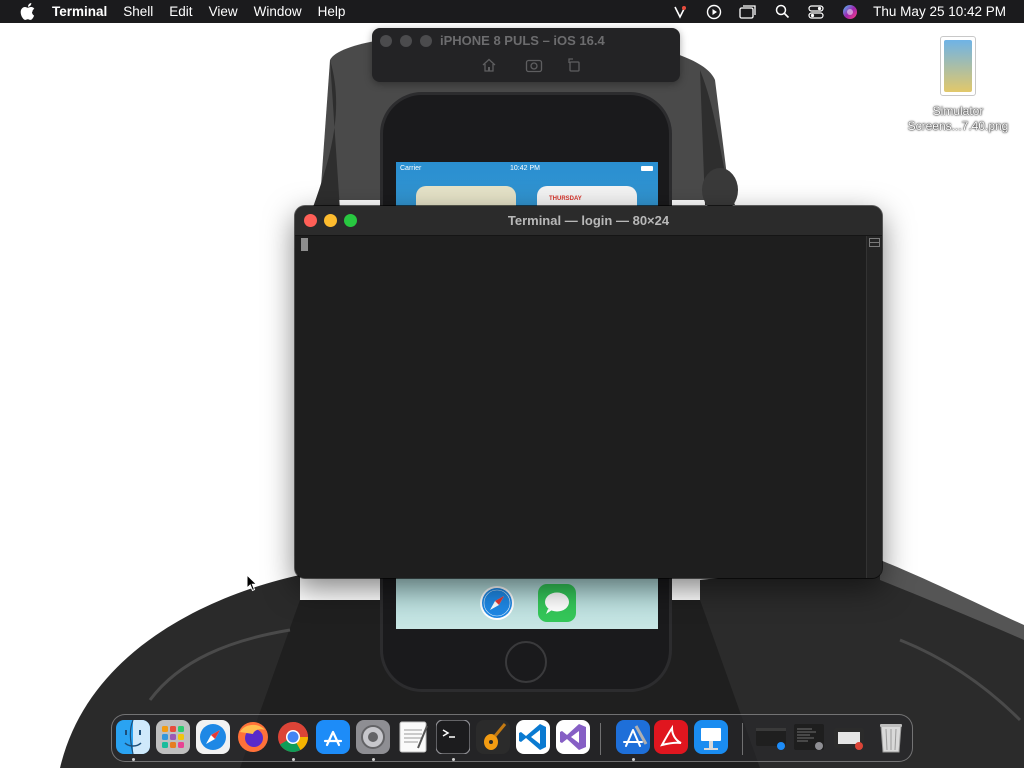 Image resolution: width=1024 pixels, height=768 pixels. Describe the element at coordinates (278, 11) in the screenshot. I see `menu-window: Window` at that location.